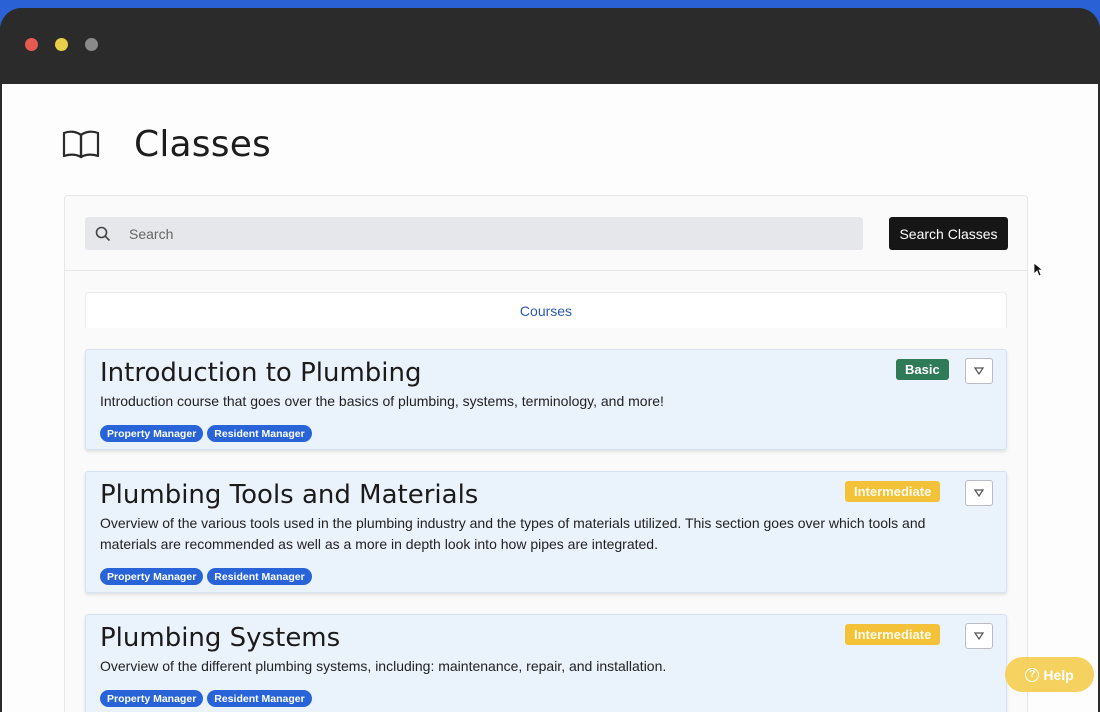 Image resolution: width=1100 pixels, height=712 pixels. What do you see at coordinates (203, 144) in the screenshot?
I see `page-title: Classes` at bounding box center [203, 144].